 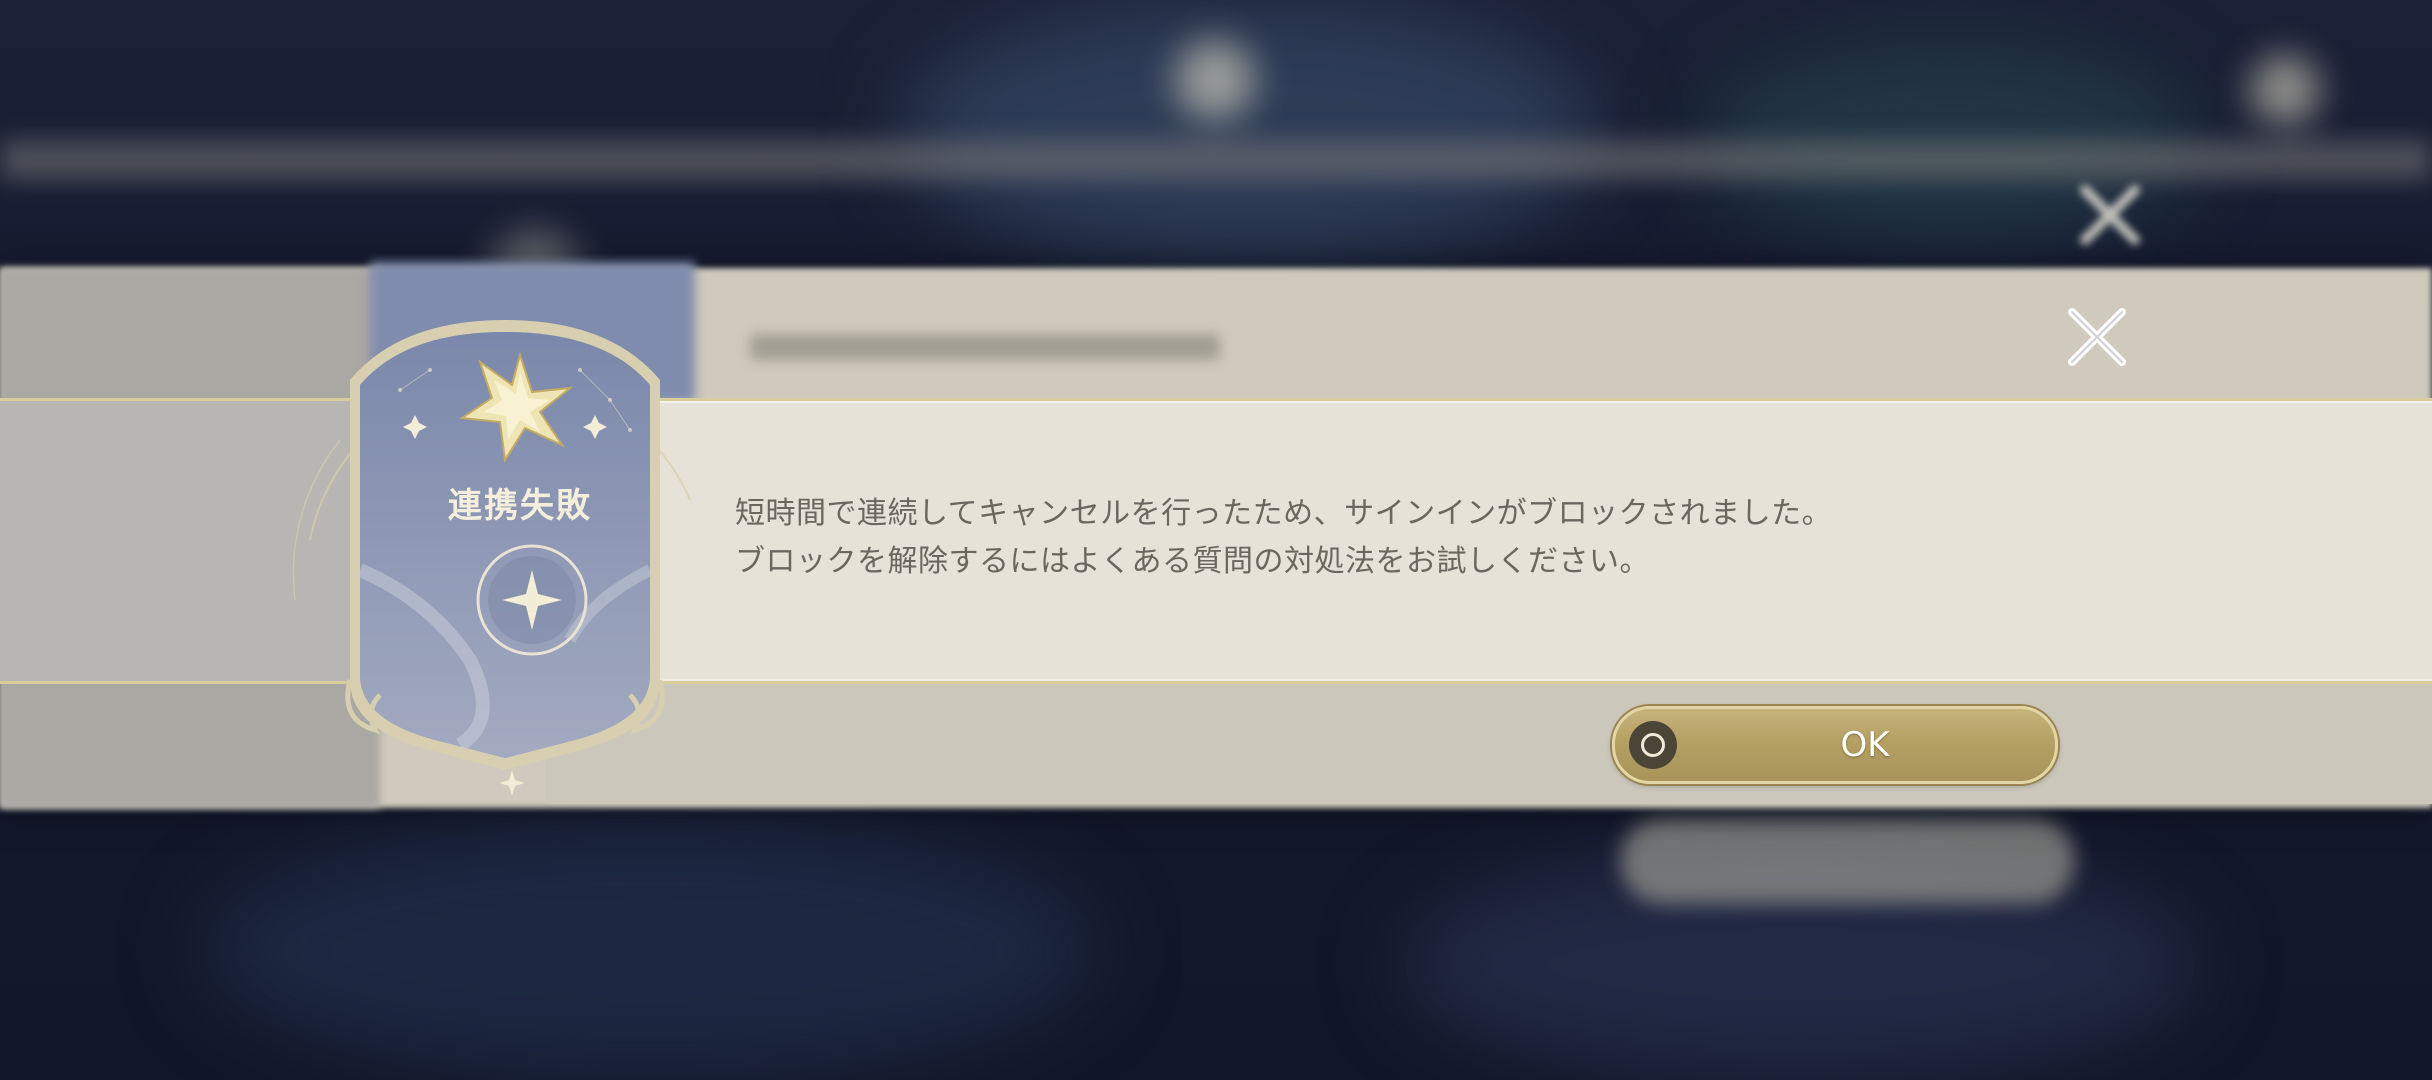 What do you see at coordinates (1847, 861) in the screenshot?
I see `background-button` at bounding box center [1847, 861].